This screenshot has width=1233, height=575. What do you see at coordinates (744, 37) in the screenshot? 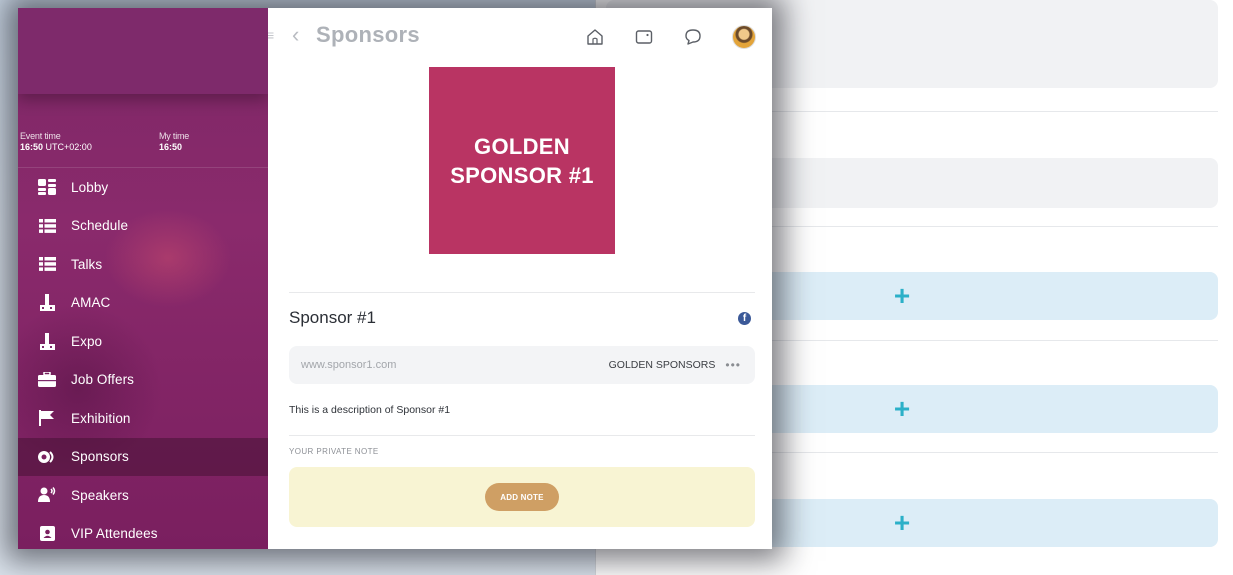
I see `avatar` at bounding box center [744, 37].